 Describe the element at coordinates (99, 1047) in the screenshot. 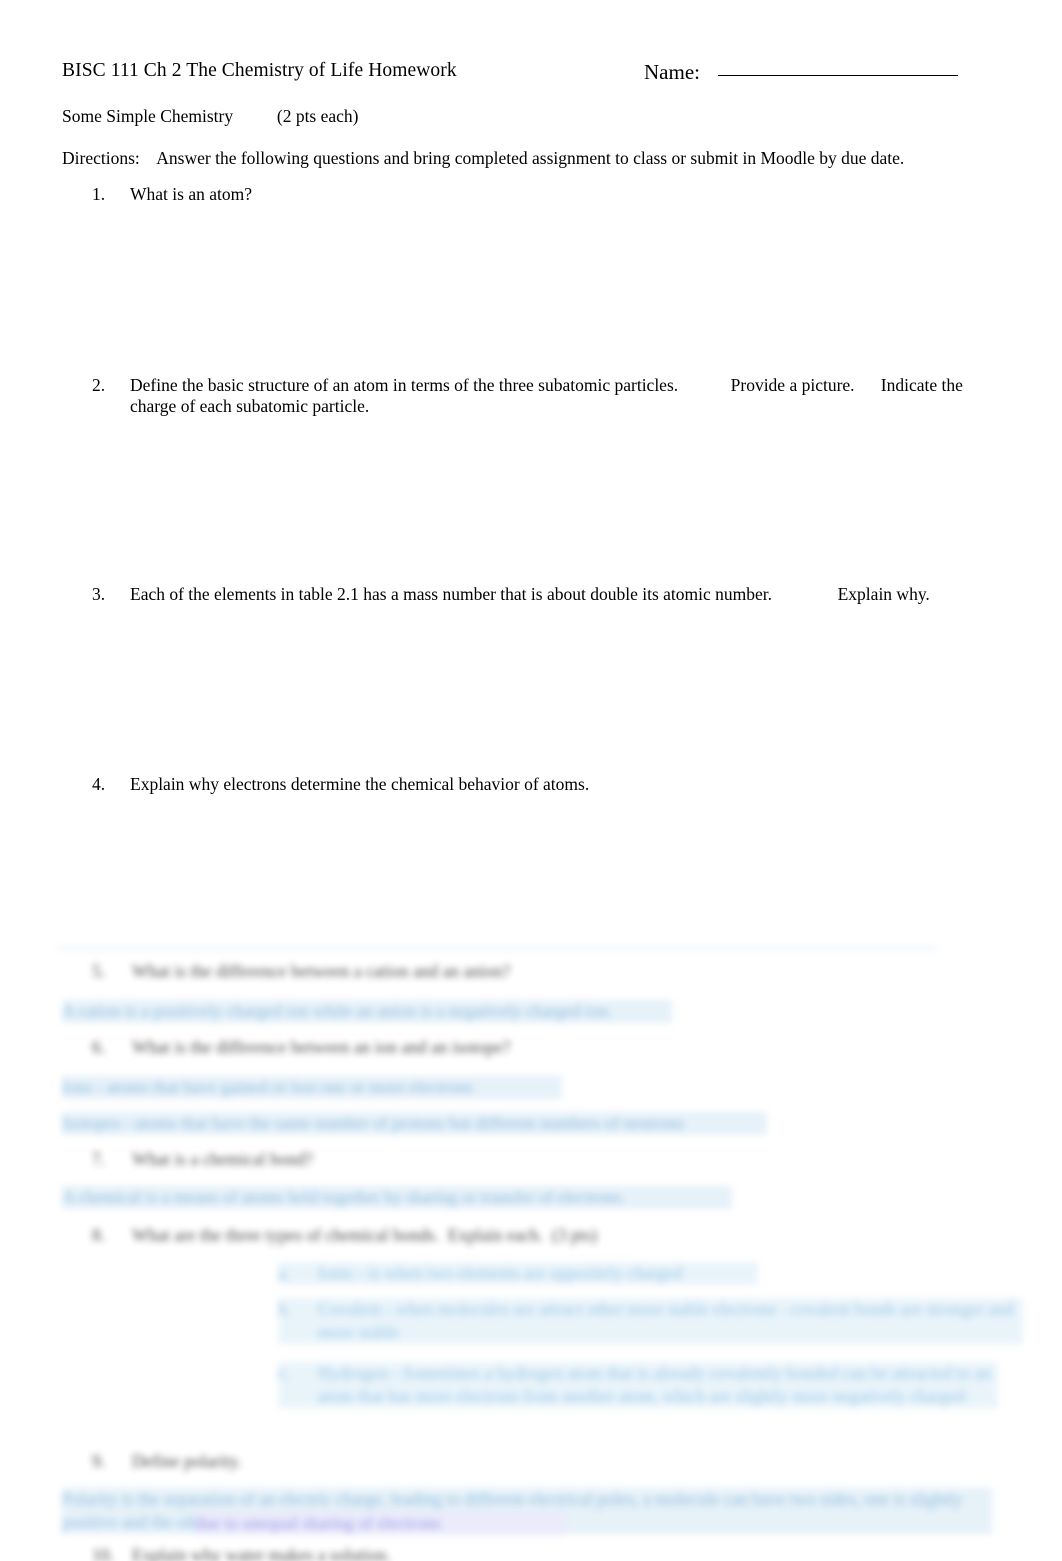

I see `obscured-line-number: 6.` at that location.